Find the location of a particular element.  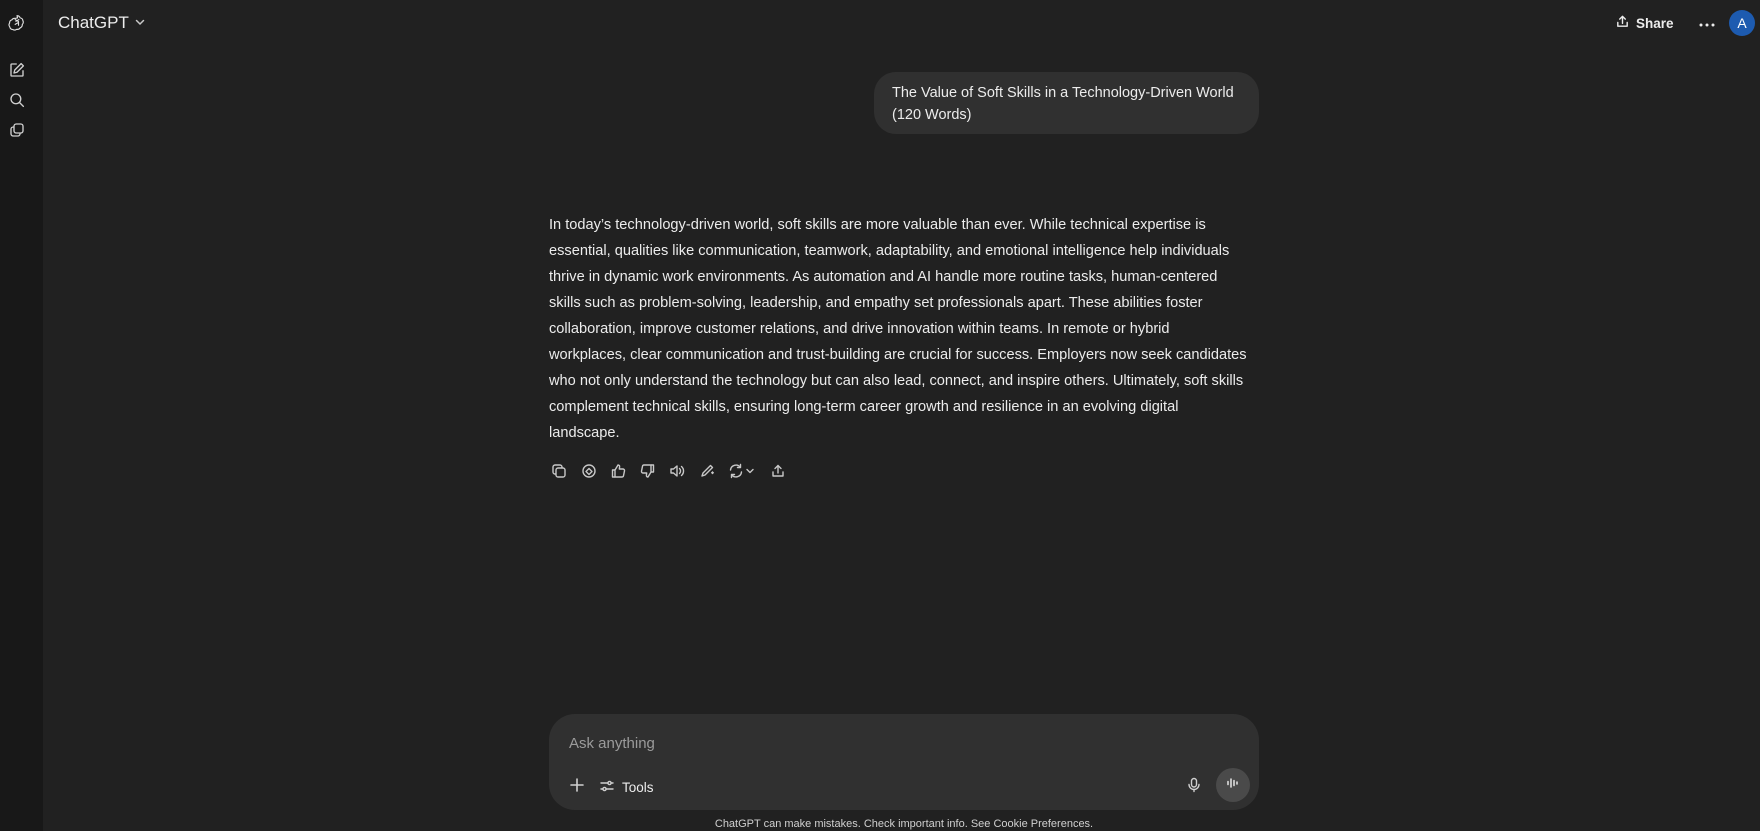

plus-icon is located at coordinates (577, 787).